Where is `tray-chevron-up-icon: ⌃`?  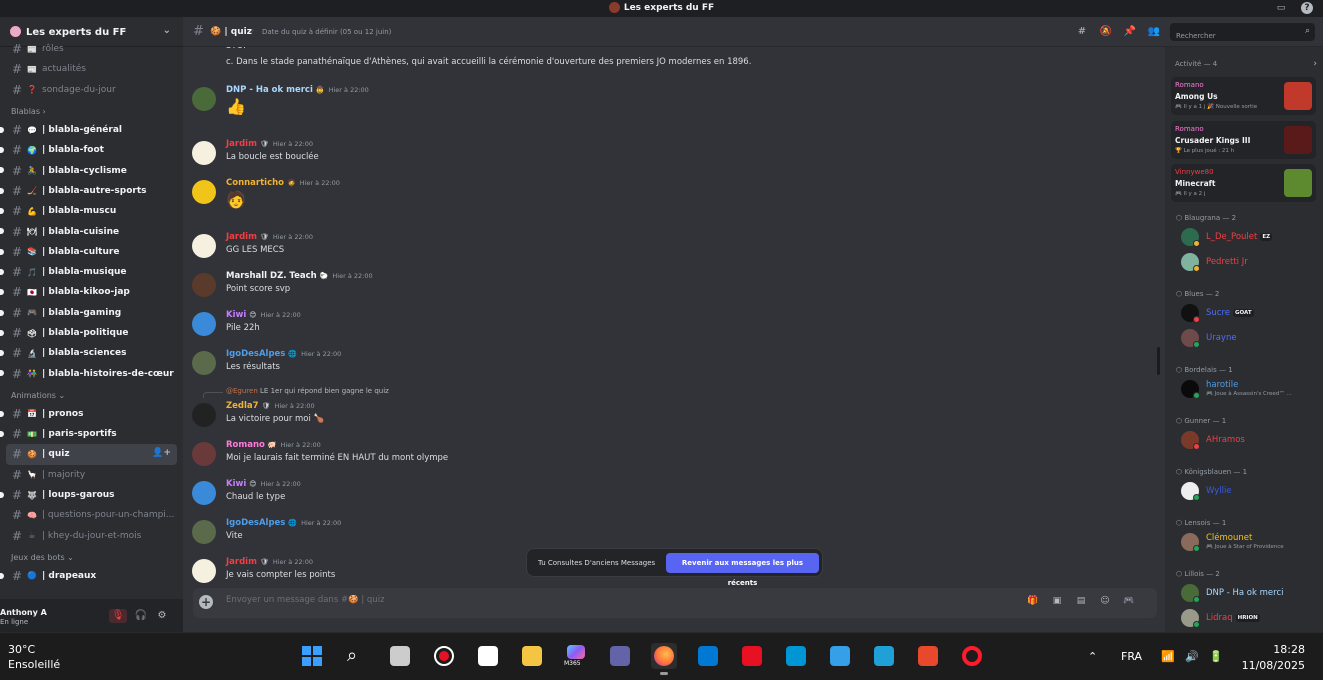
tray-chevron-up-icon: ⌃ is located at coordinates (1092, 656).